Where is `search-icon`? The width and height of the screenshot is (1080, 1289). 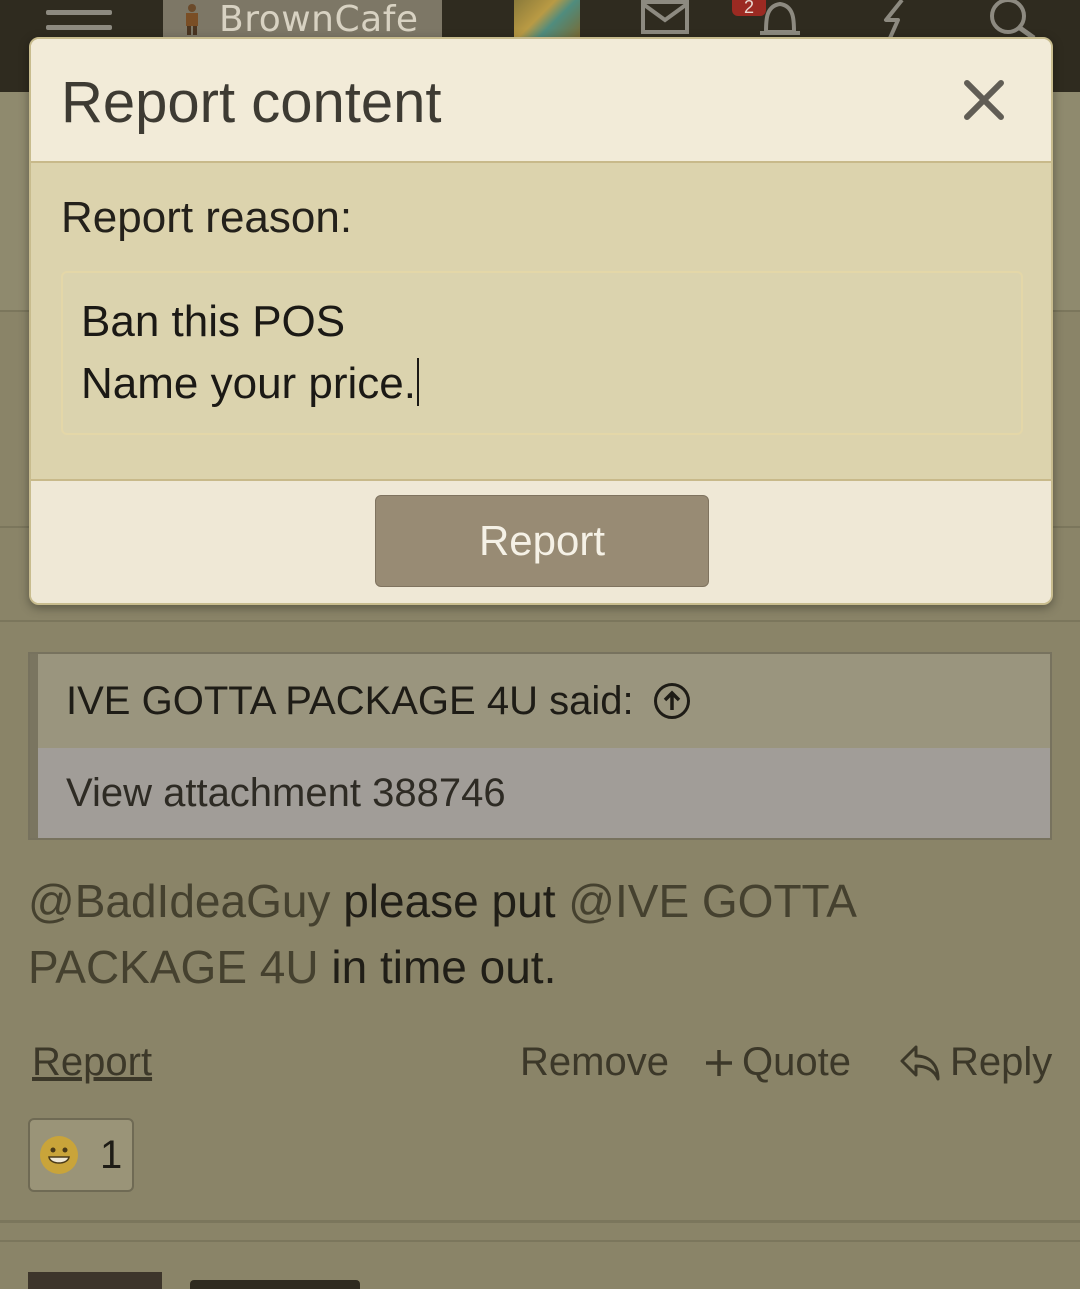 search-icon is located at coordinates (1012, 19).